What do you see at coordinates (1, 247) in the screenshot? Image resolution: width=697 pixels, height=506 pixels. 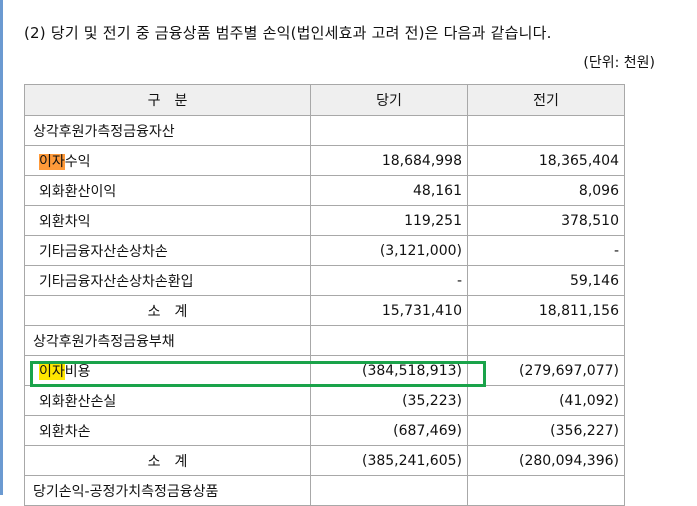 I see `window-left-border` at bounding box center [1, 247].